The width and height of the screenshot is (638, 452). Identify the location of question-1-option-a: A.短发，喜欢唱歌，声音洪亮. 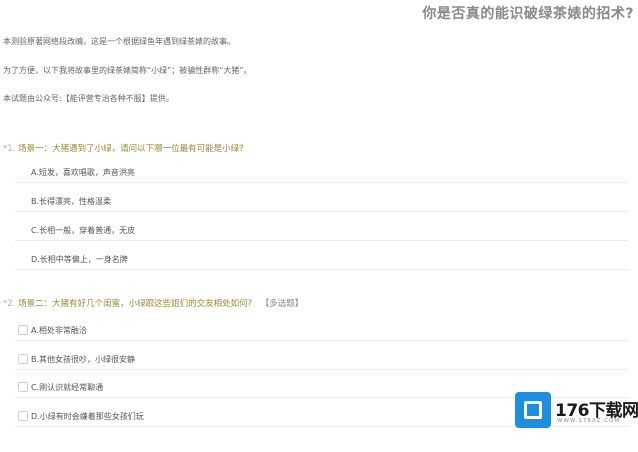
(321, 172).